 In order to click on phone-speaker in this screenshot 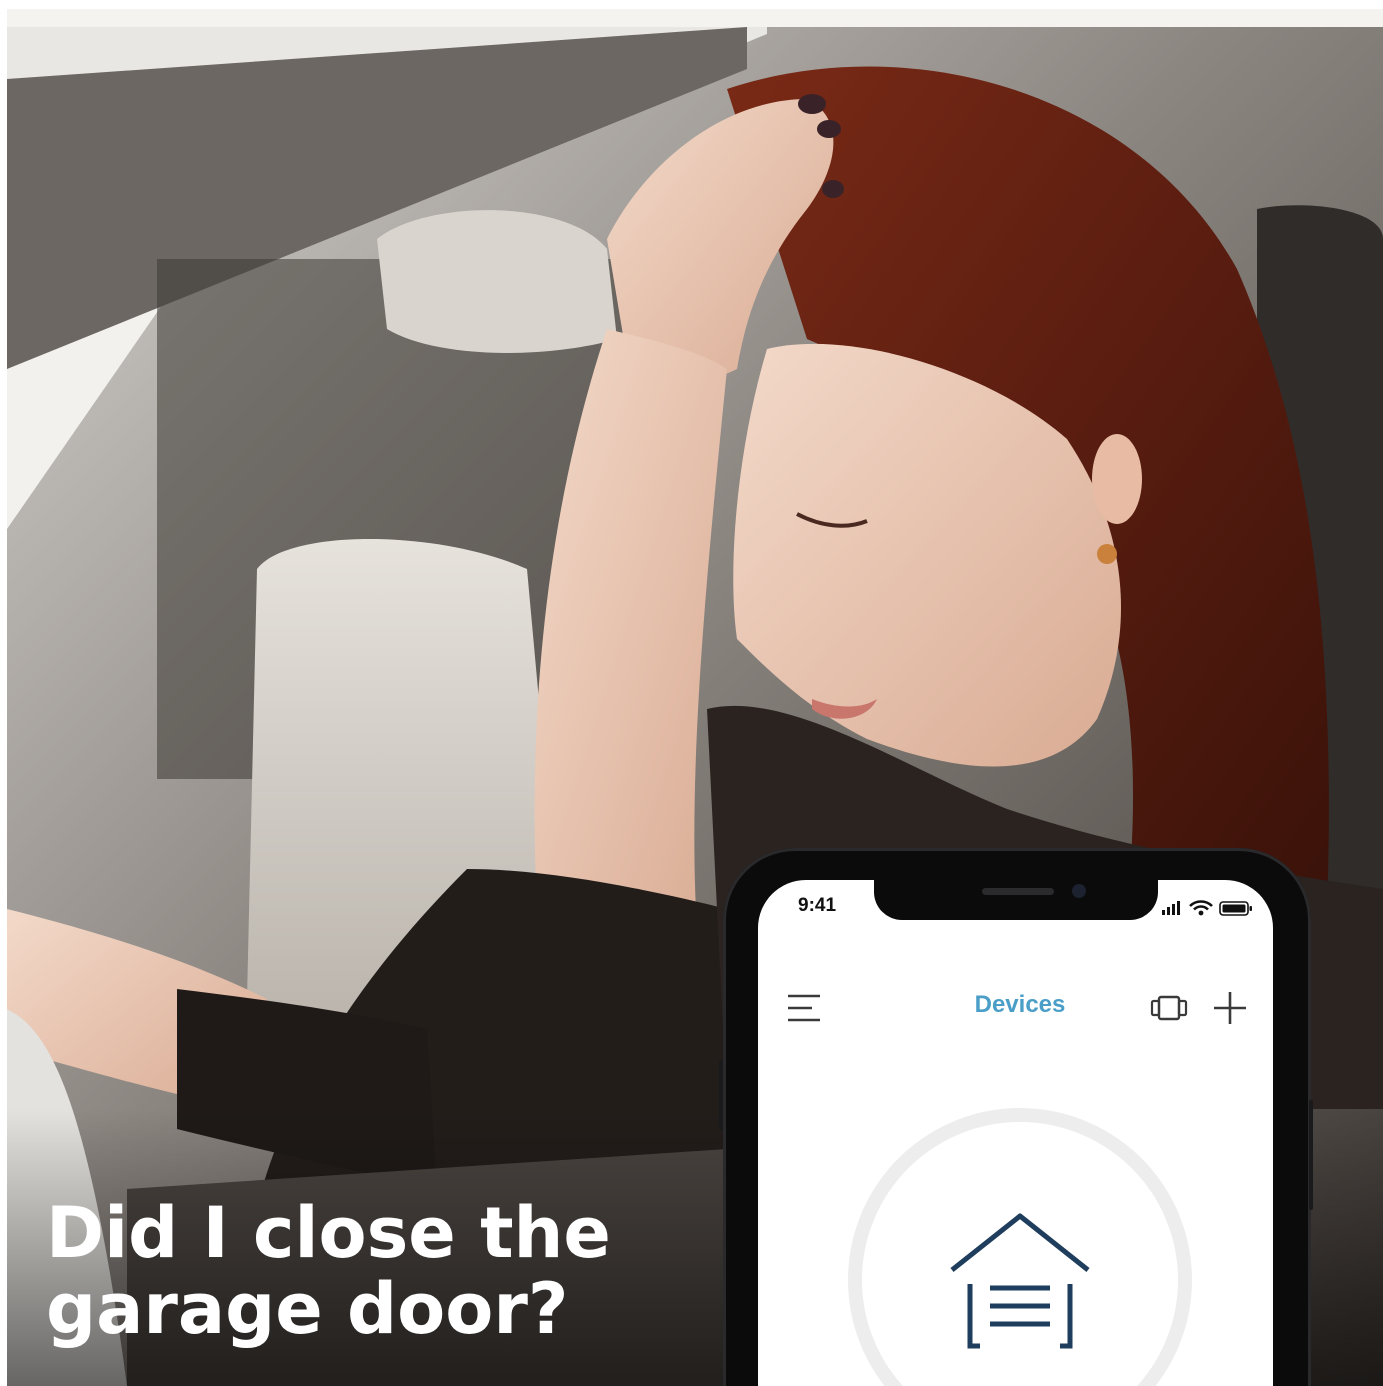, I will do `click(1018, 891)`.